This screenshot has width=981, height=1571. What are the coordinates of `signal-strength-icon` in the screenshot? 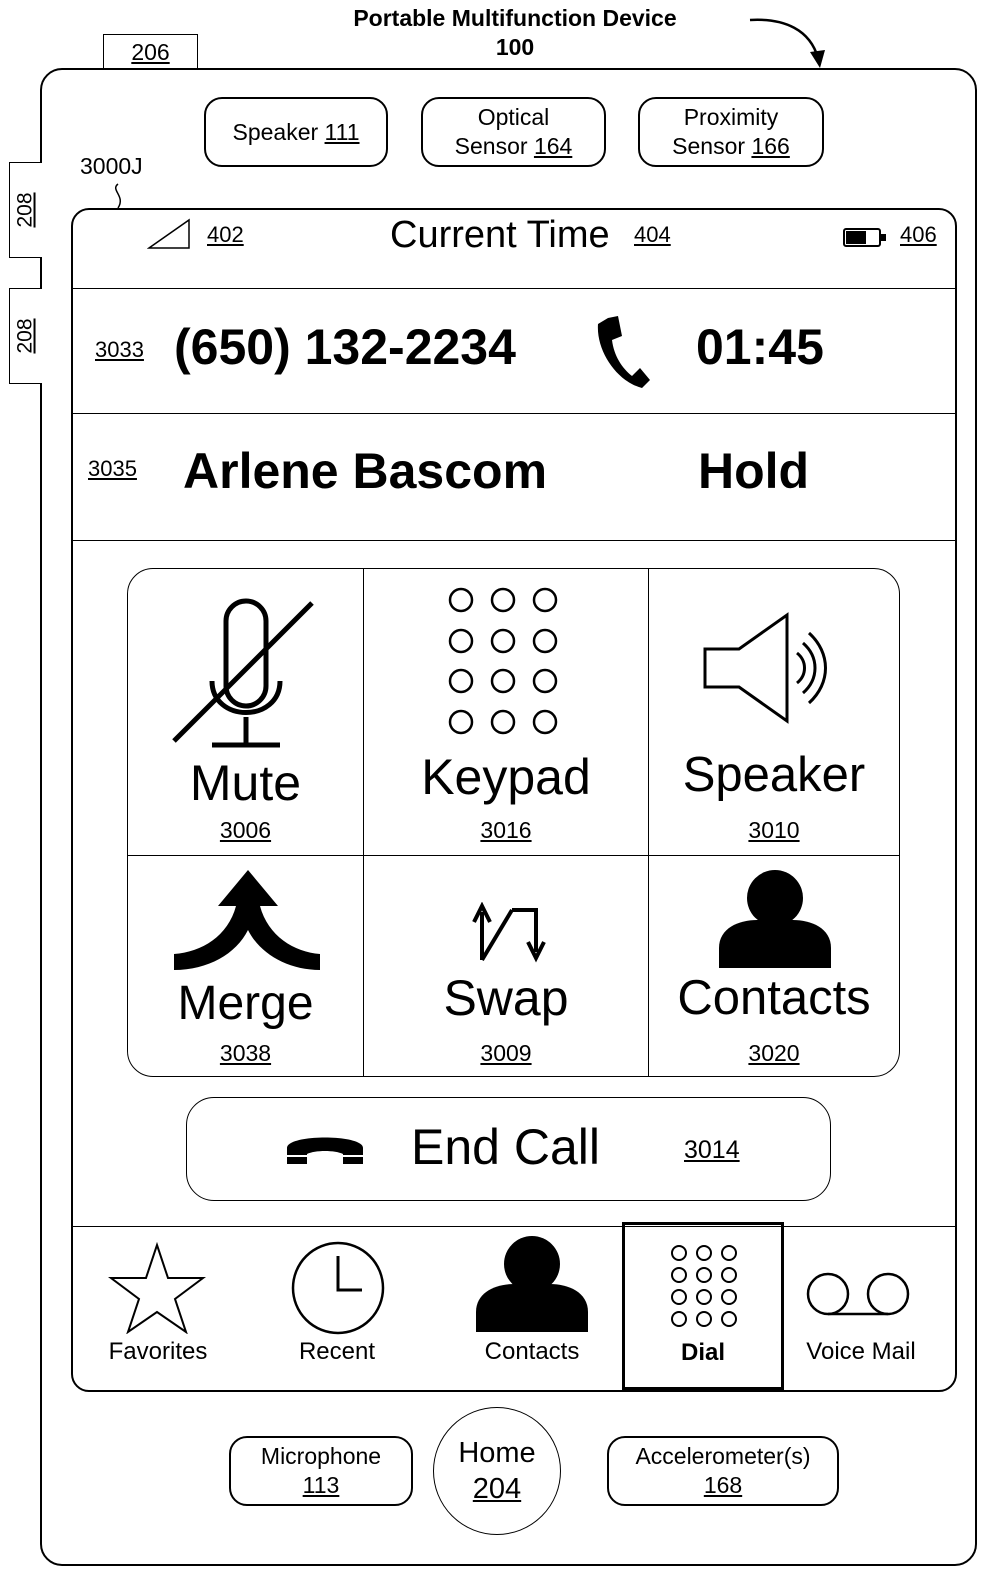 It's located at (168, 233).